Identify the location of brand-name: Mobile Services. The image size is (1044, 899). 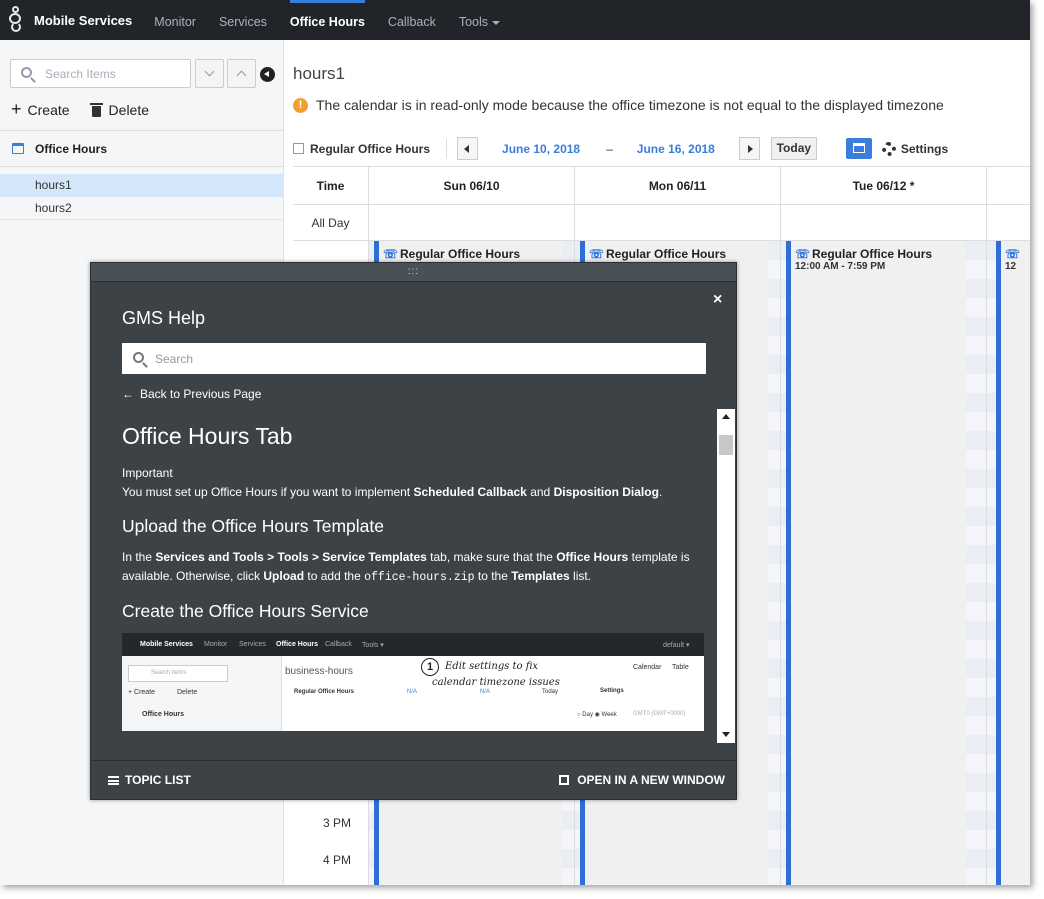
(83, 20).